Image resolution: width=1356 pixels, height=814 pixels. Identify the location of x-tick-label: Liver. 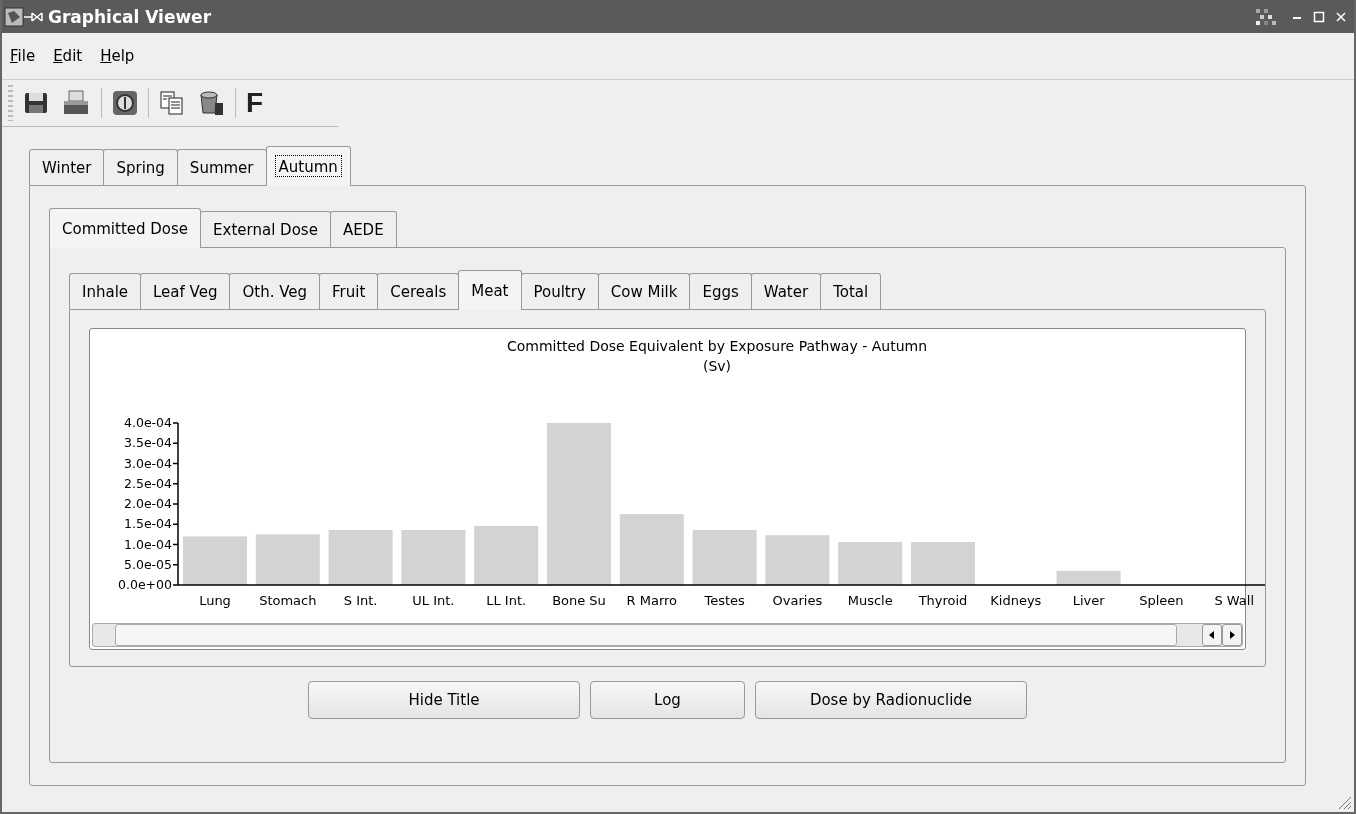
(1088, 600).